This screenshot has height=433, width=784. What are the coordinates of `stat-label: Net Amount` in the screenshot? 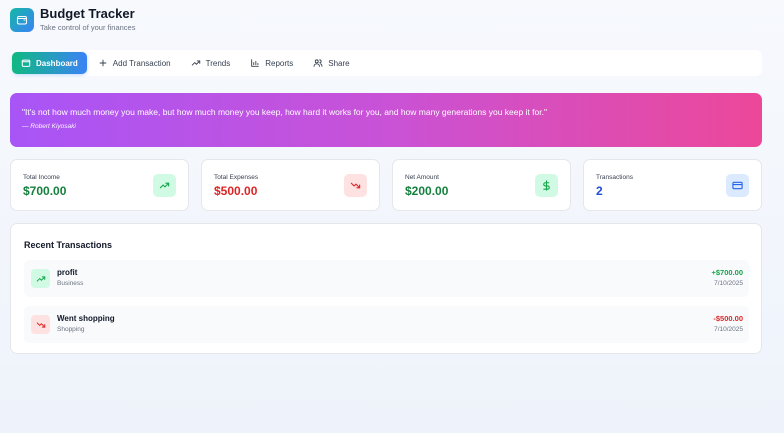 It's located at (422, 177).